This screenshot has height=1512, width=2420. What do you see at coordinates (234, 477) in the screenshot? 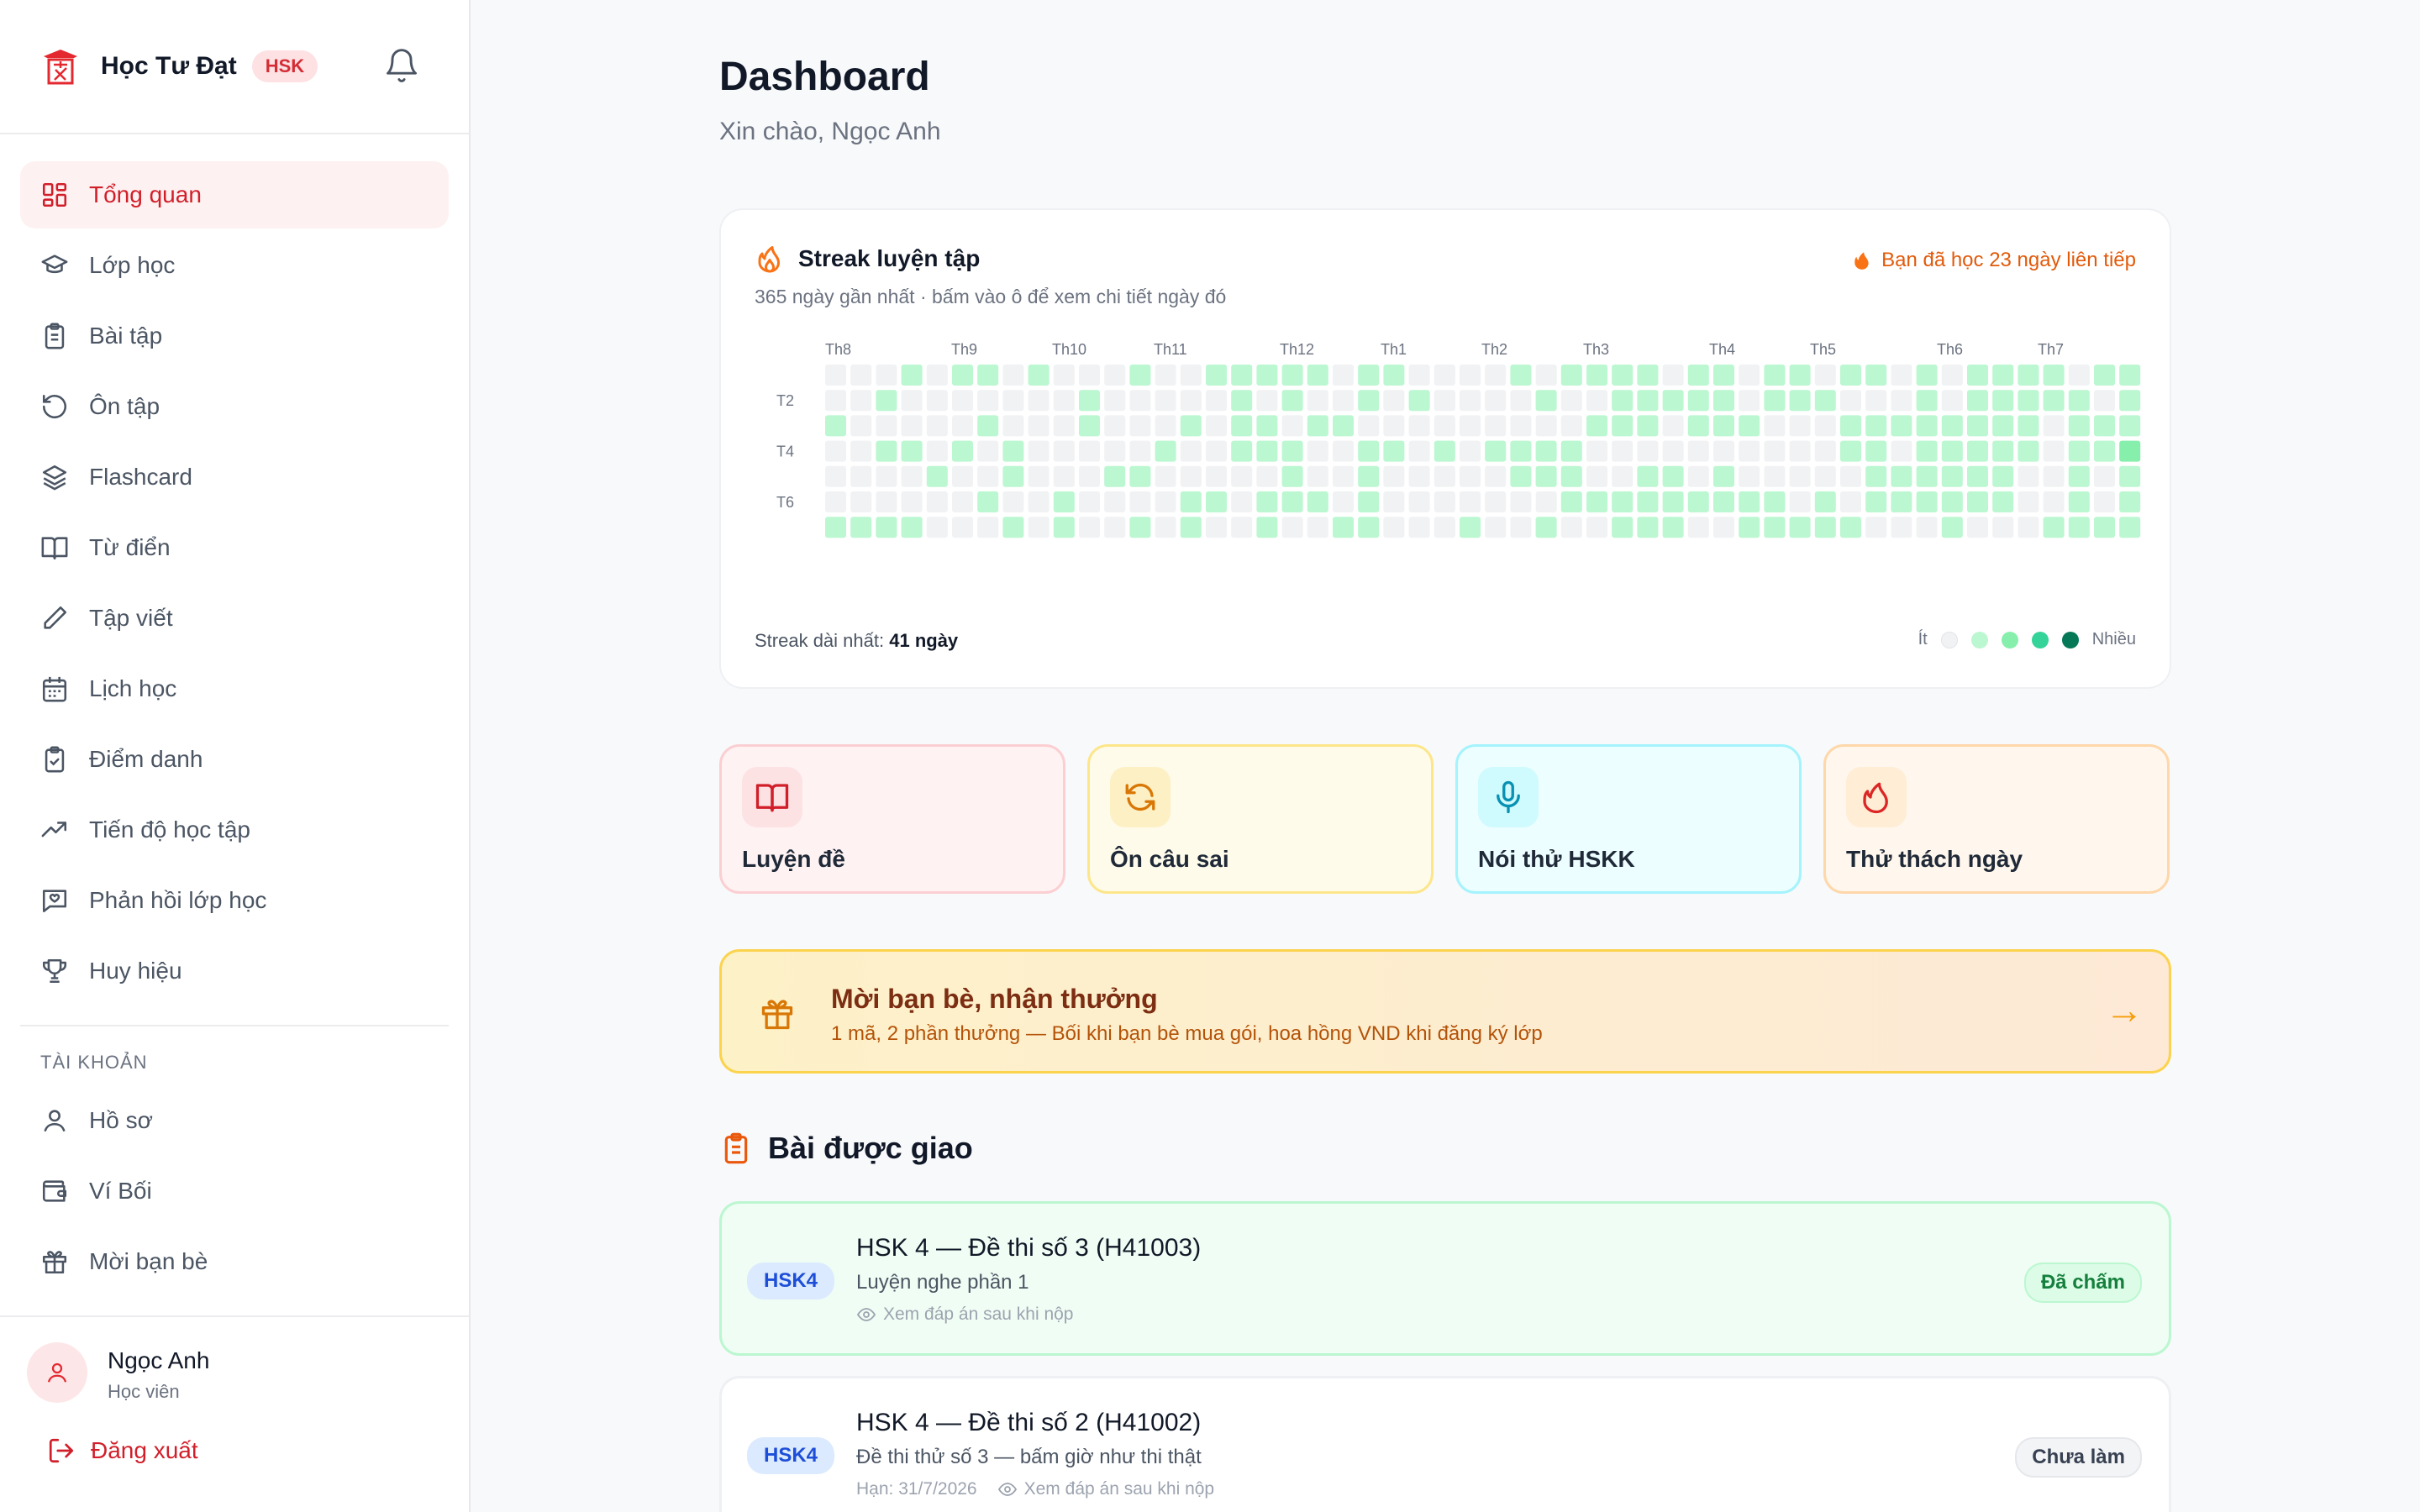
I see `nav-item-flashcard: Flashcard` at bounding box center [234, 477].